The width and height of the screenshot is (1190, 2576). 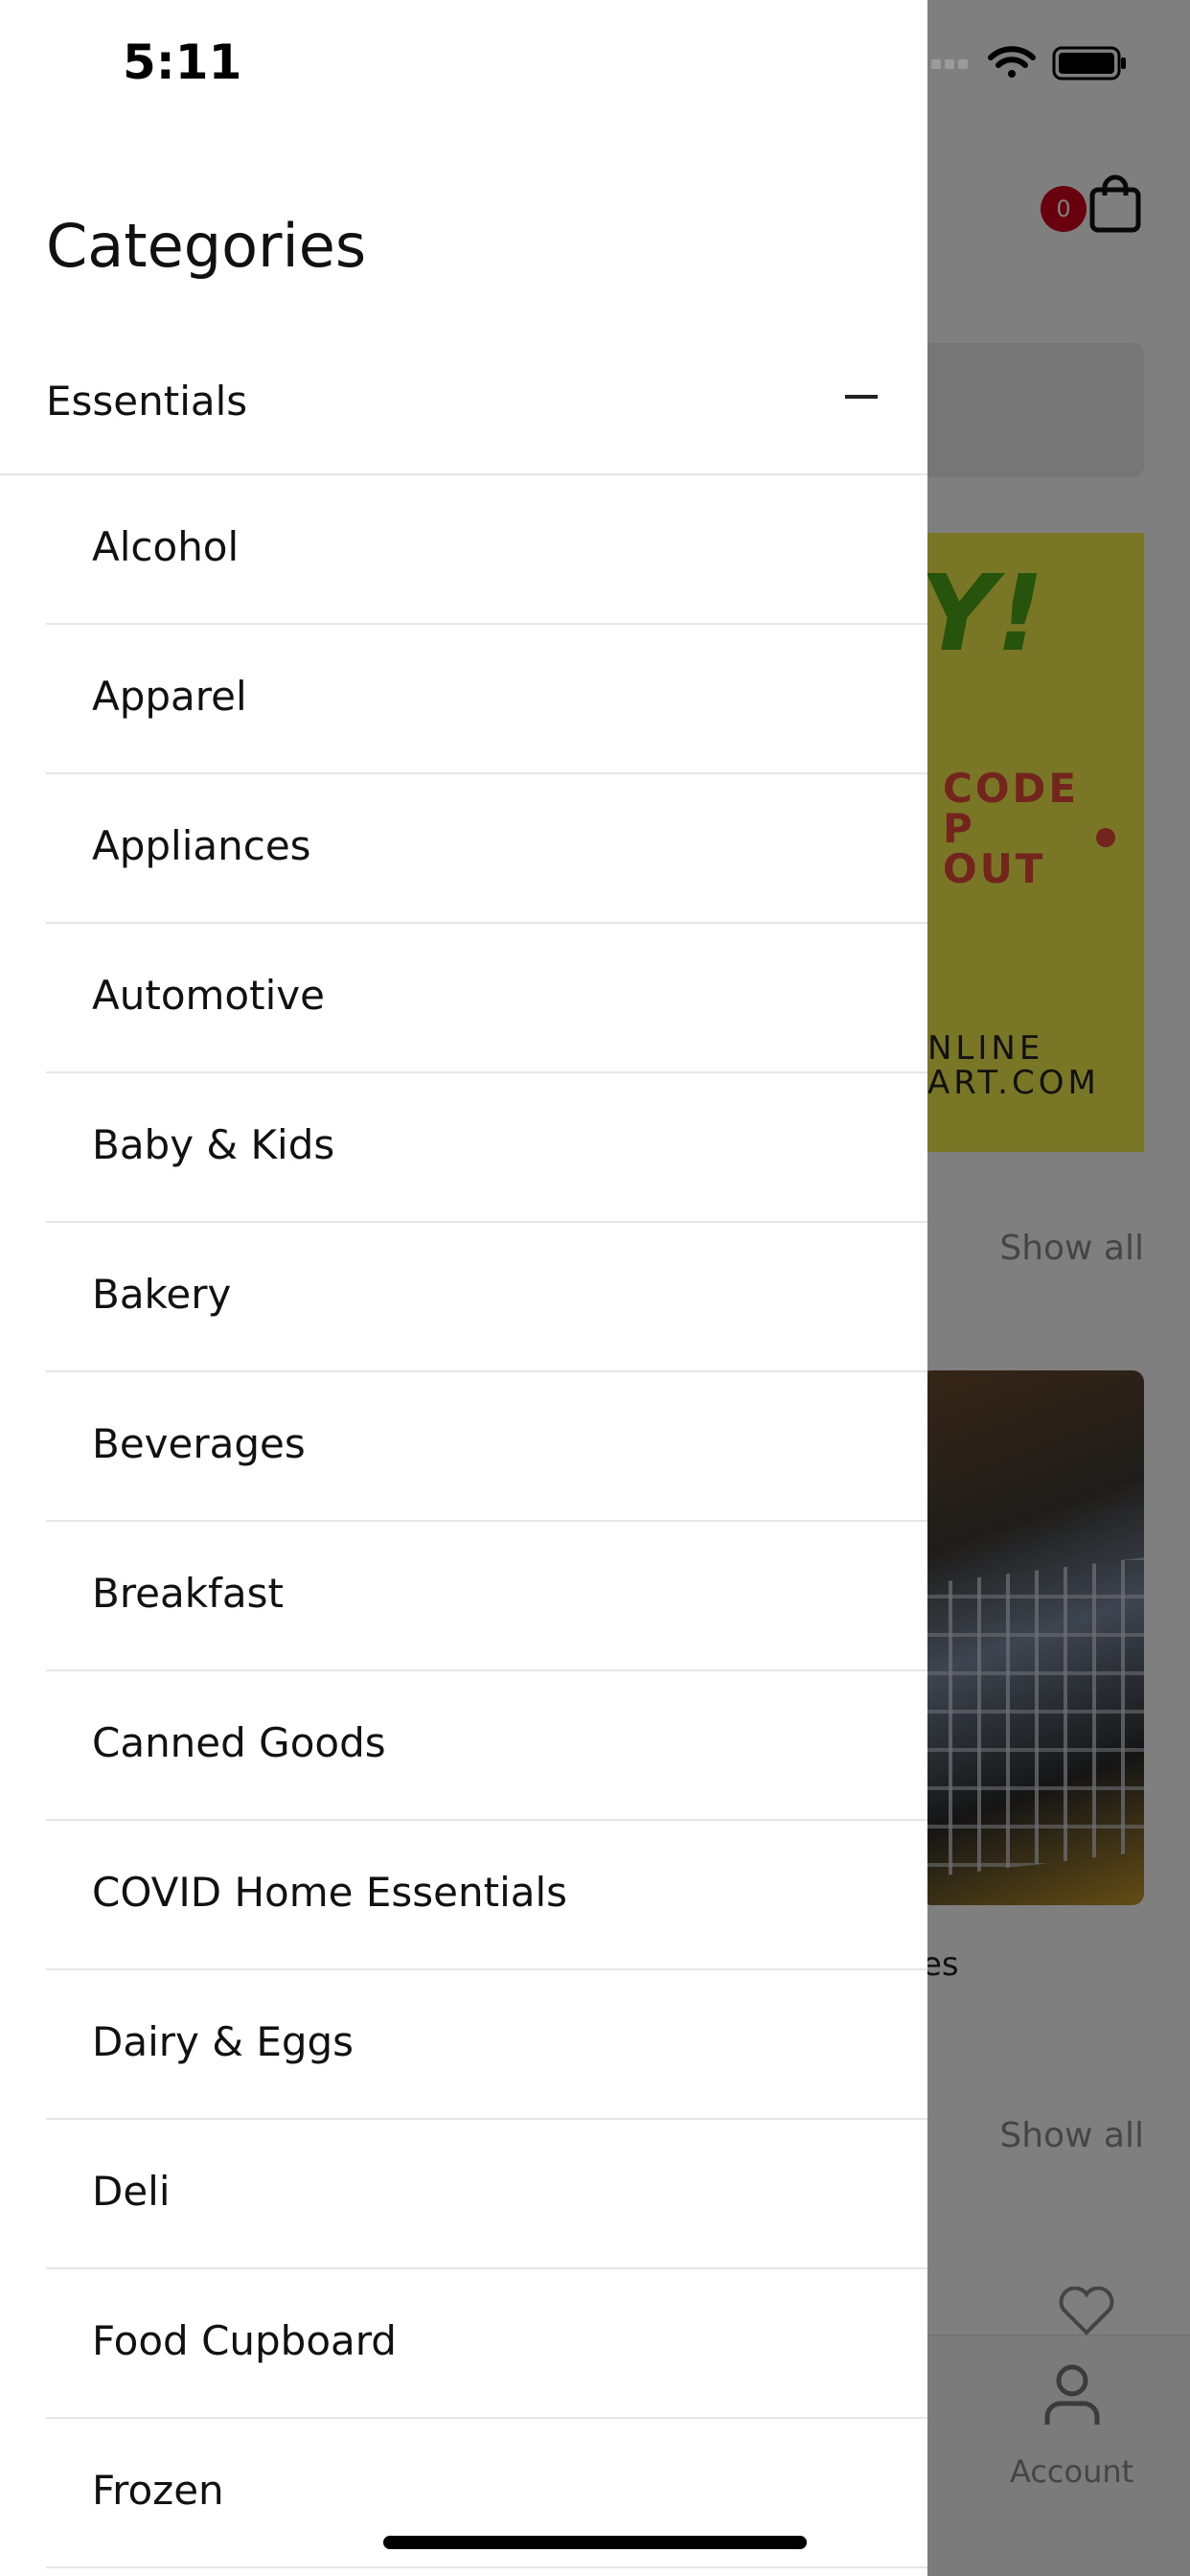 What do you see at coordinates (239, 1742) in the screenshot?
I see `category-label: Canned Goods` at bounding box center [239, 1742].